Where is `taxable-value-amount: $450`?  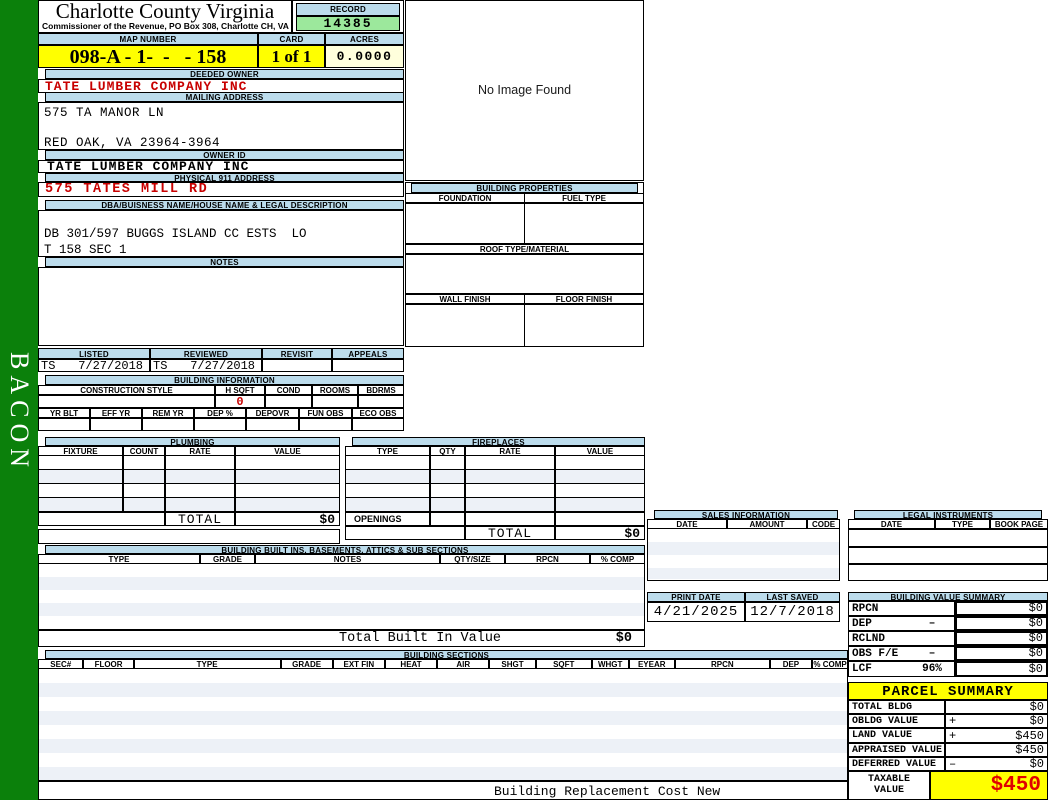 taxable-value-amount: $450 is located at coordinates (989, 785).